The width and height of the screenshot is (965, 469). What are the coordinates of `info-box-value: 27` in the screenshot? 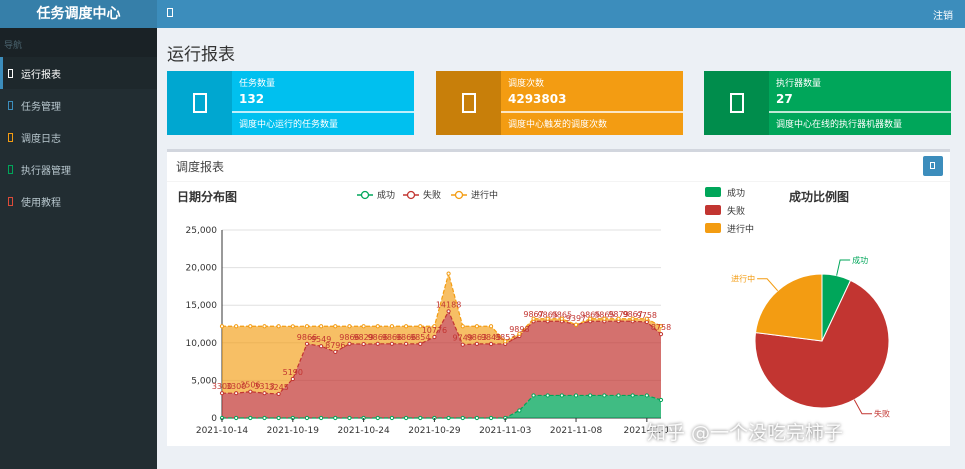 It's located at (784, 99).